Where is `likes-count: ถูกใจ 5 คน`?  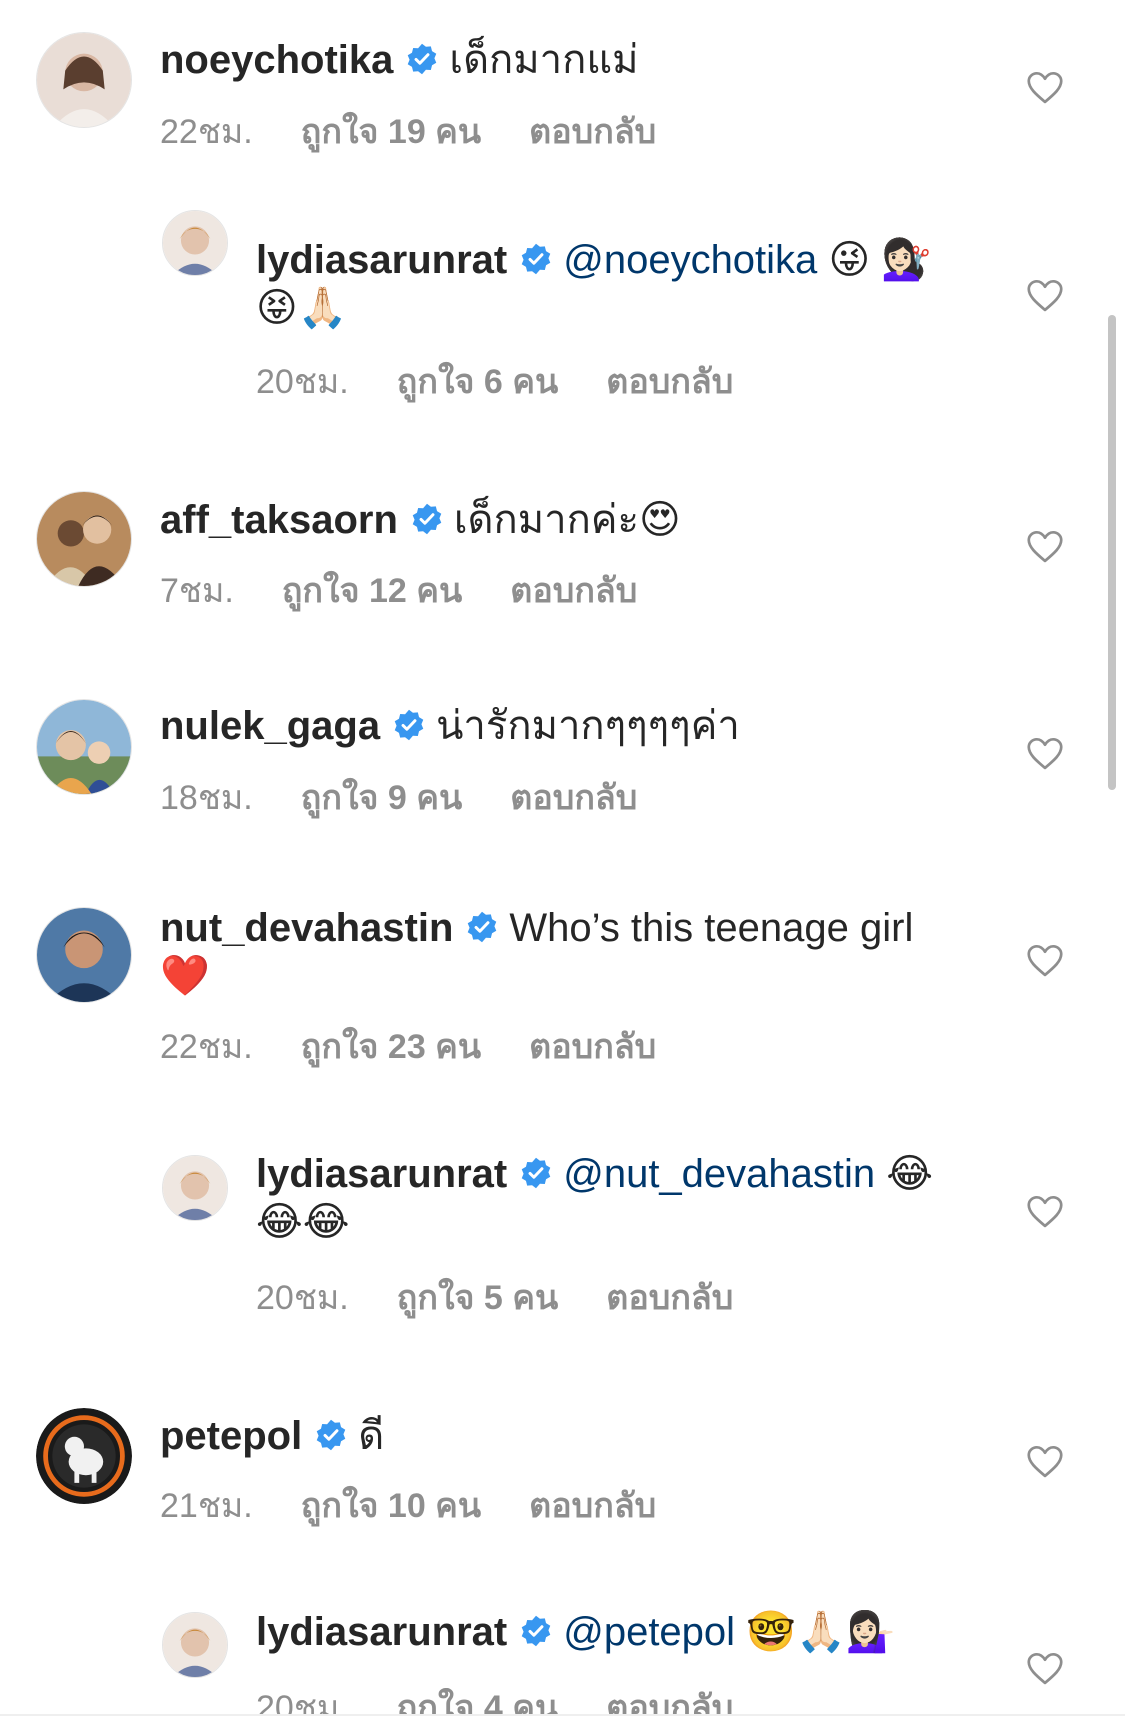 likes-count: ถูกใจ 5 คน is located at coordinates (477, 1298).